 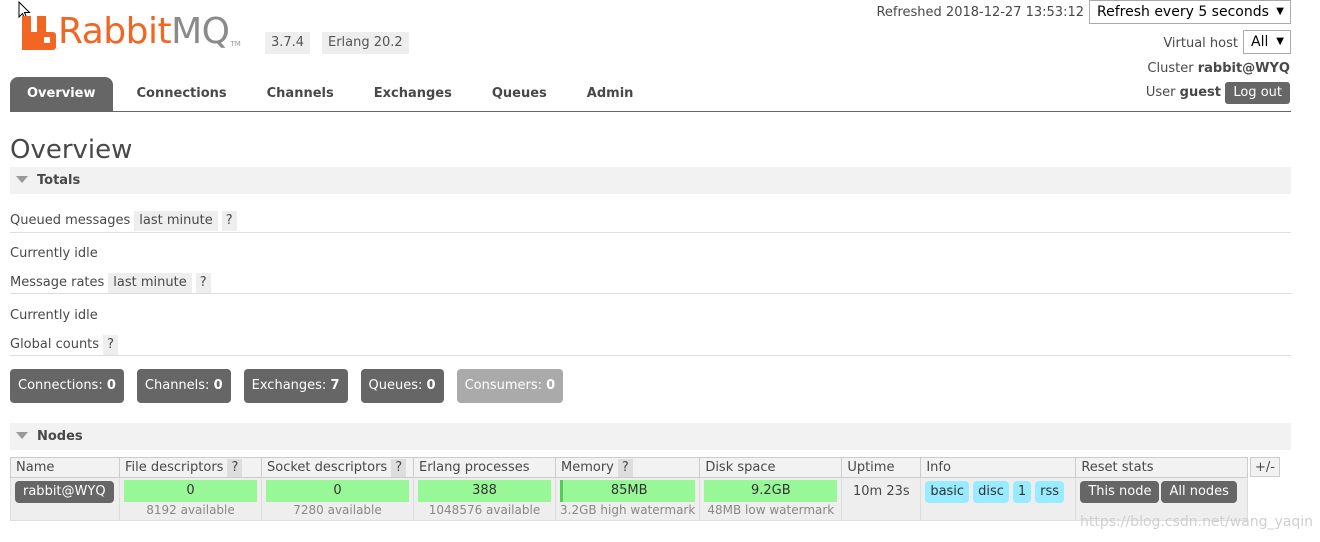 I want to click on column-header-disk-space: Disk space, so click(x=771, y=467).